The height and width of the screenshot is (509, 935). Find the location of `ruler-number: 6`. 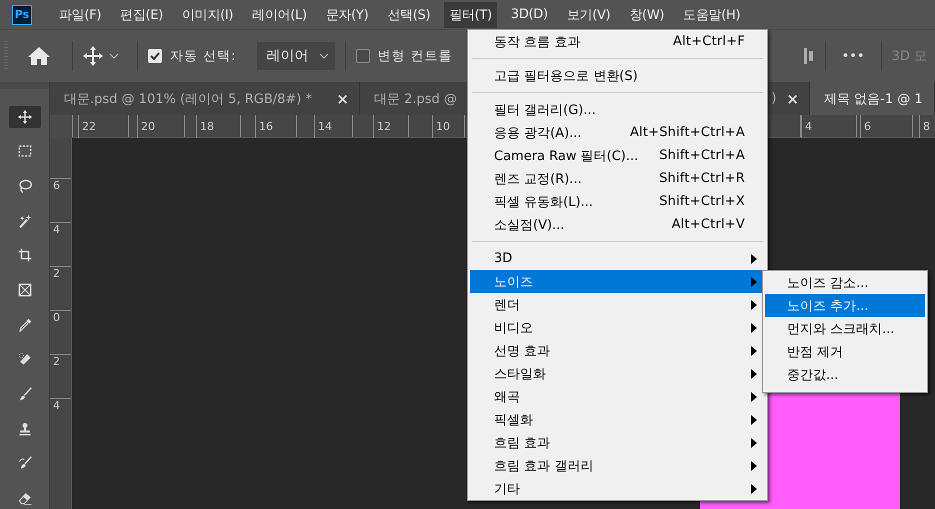

ruler-number: 6 is located at coordinates (60, 200).